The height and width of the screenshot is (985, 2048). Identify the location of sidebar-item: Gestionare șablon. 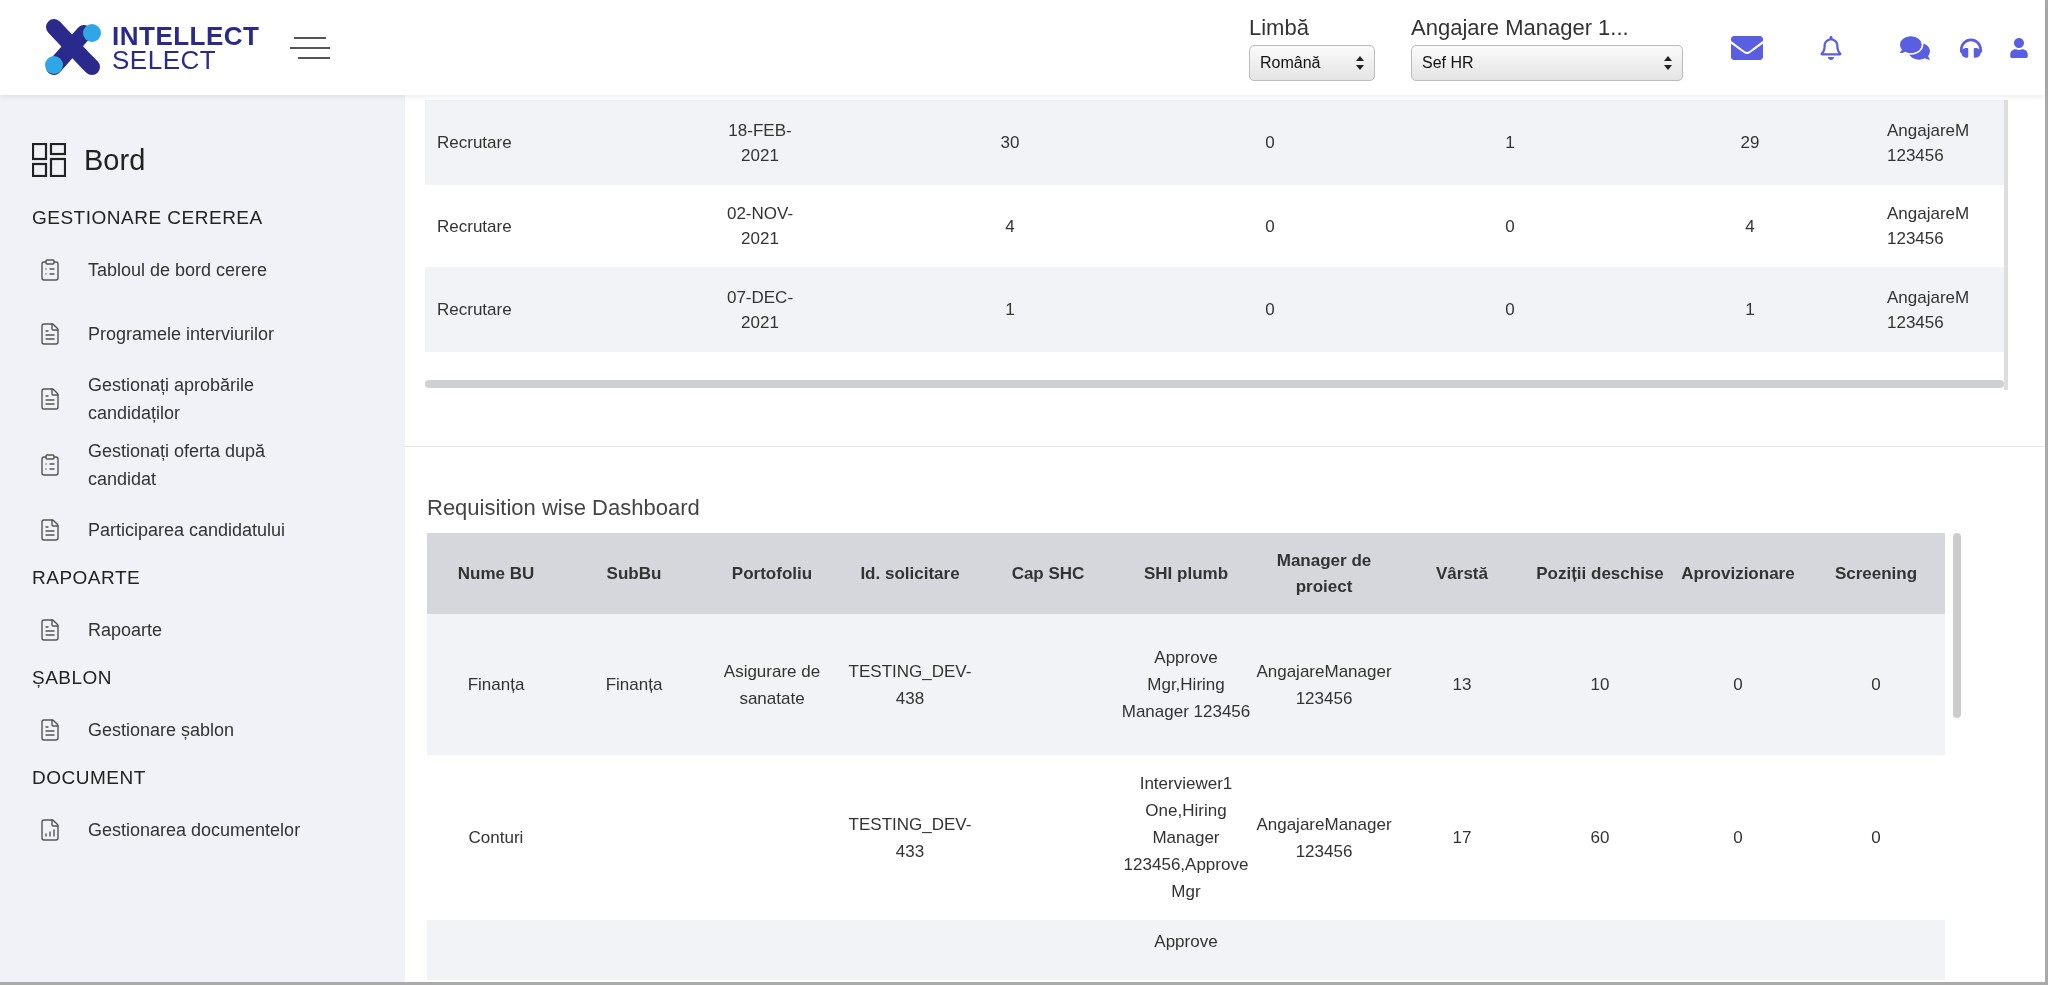
(167, 730).